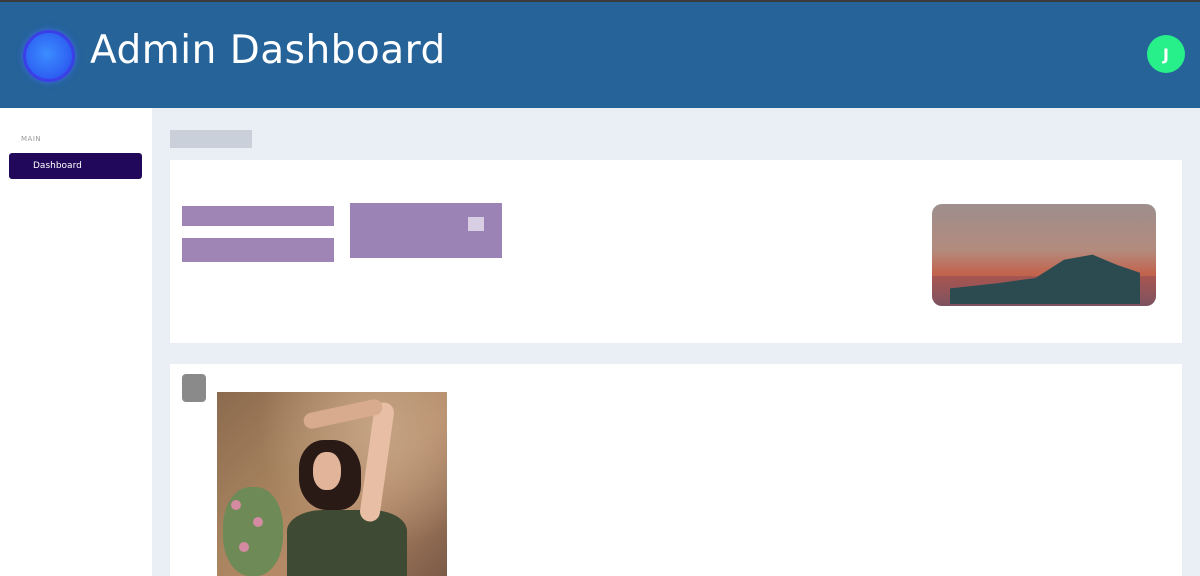  Describe the element at coordinates (1166, 54) in the screenshot. I see `user-avatar: J` at that location.